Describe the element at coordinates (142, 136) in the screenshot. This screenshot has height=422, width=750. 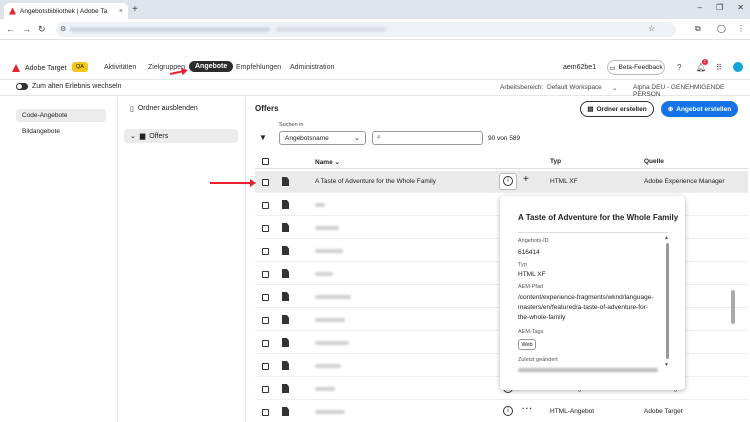
I see `folder-icon: ▆` at that location.